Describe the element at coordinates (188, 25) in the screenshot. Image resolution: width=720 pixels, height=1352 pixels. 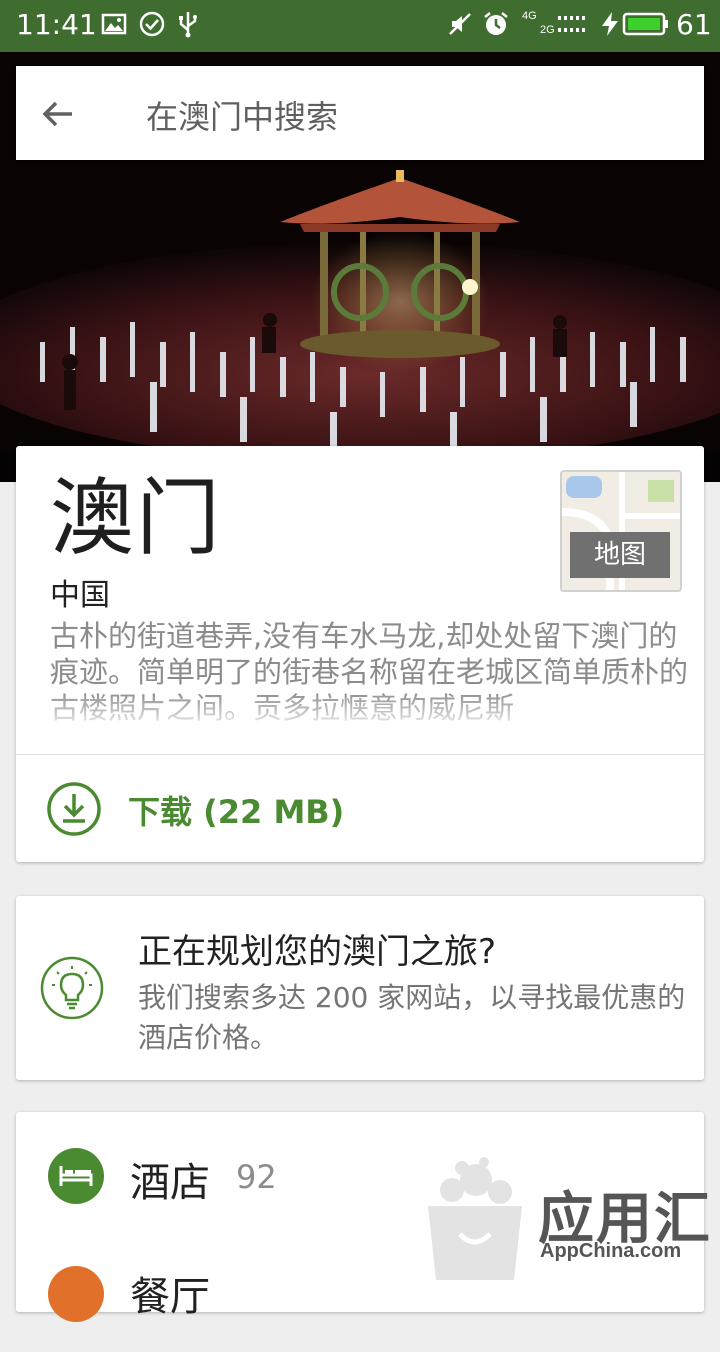
I see `usb-icon` at that location.